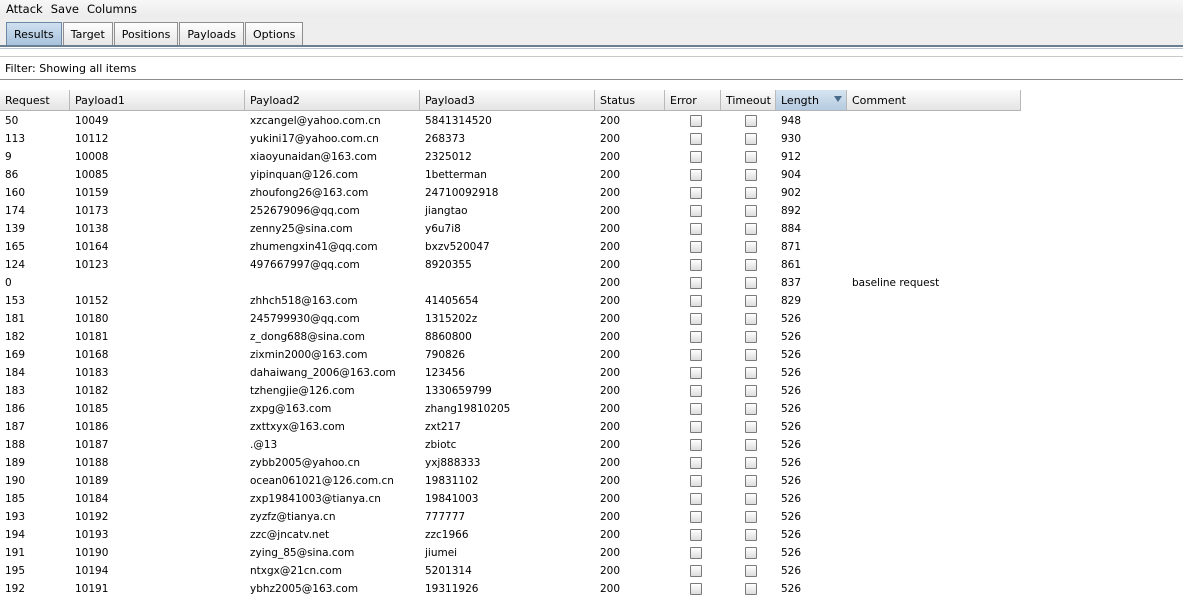 Image resolution: width=1183 pixels, height=604 pixels. I want to click on filter-bar: Filter: Showing all items, so click(591, 68).